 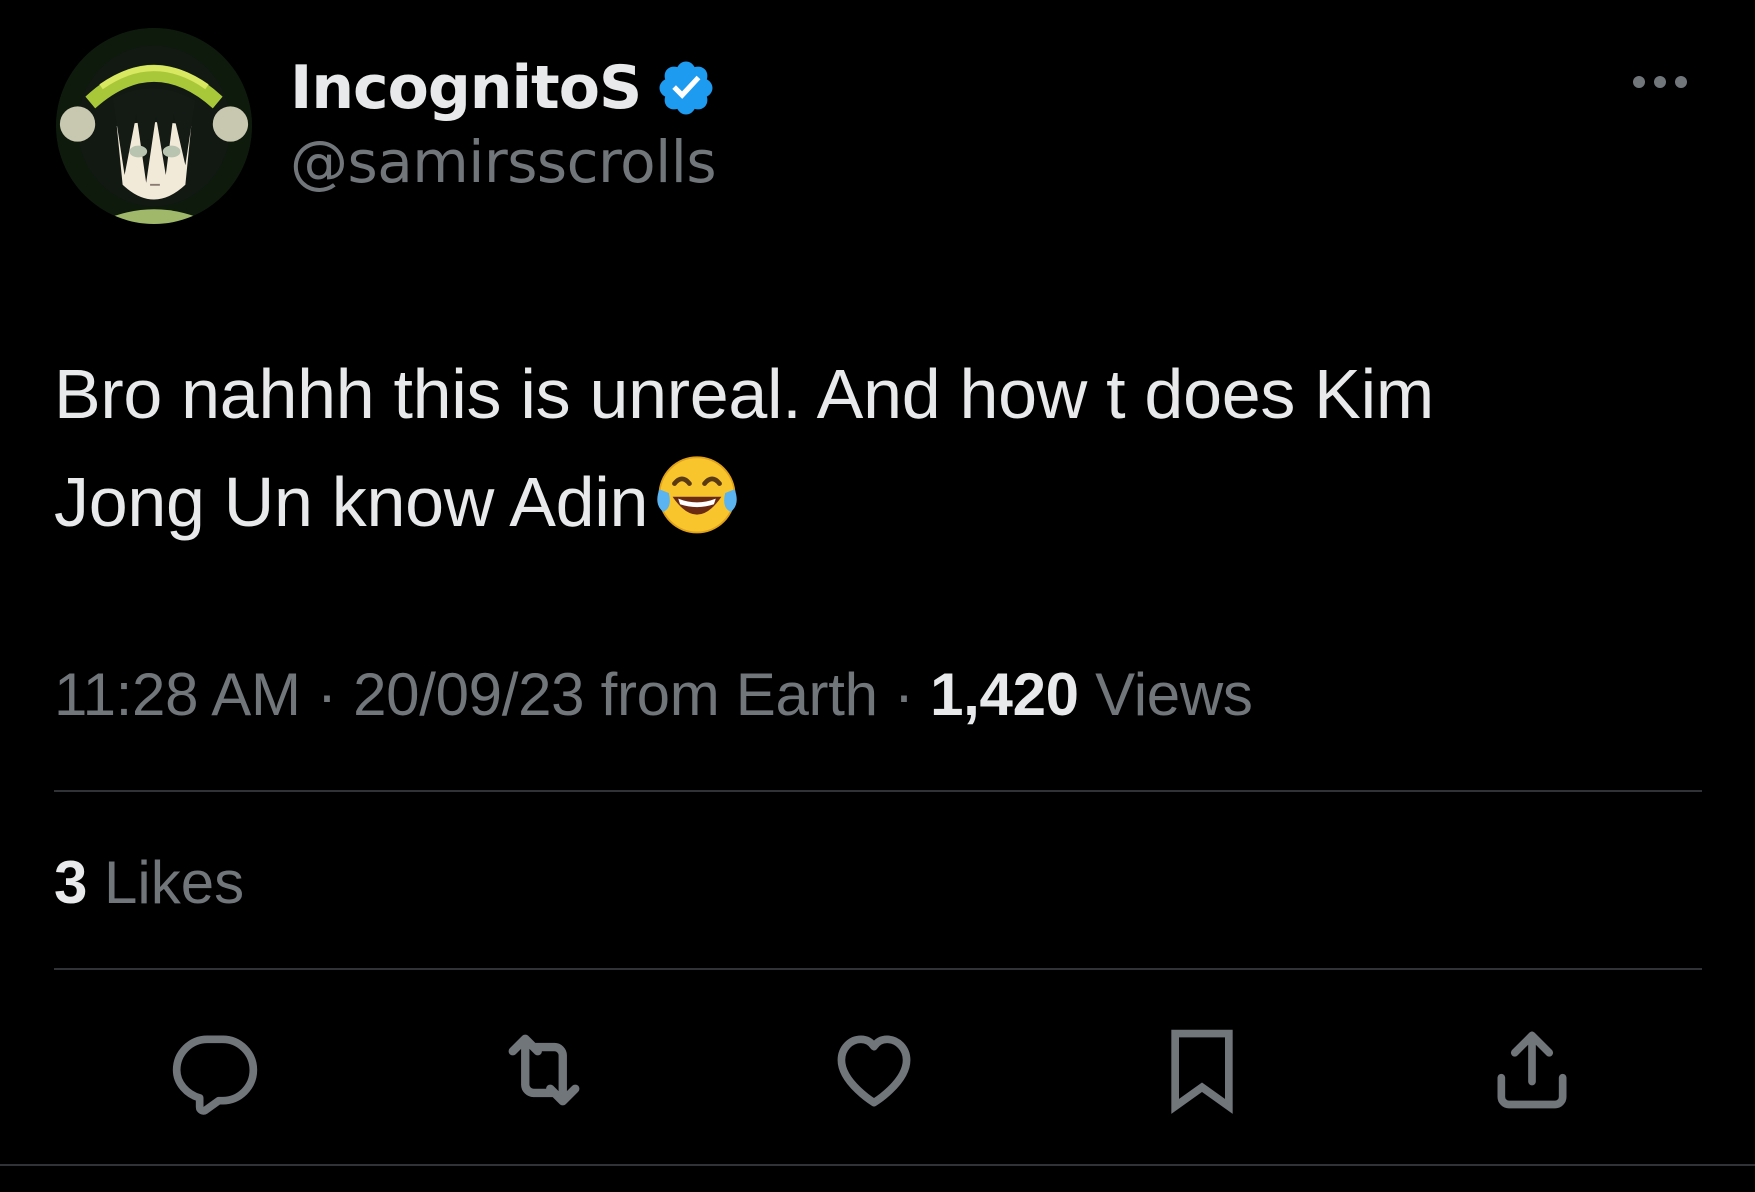 I want to click on bookmark-button, so click(x=1202, y=1070).